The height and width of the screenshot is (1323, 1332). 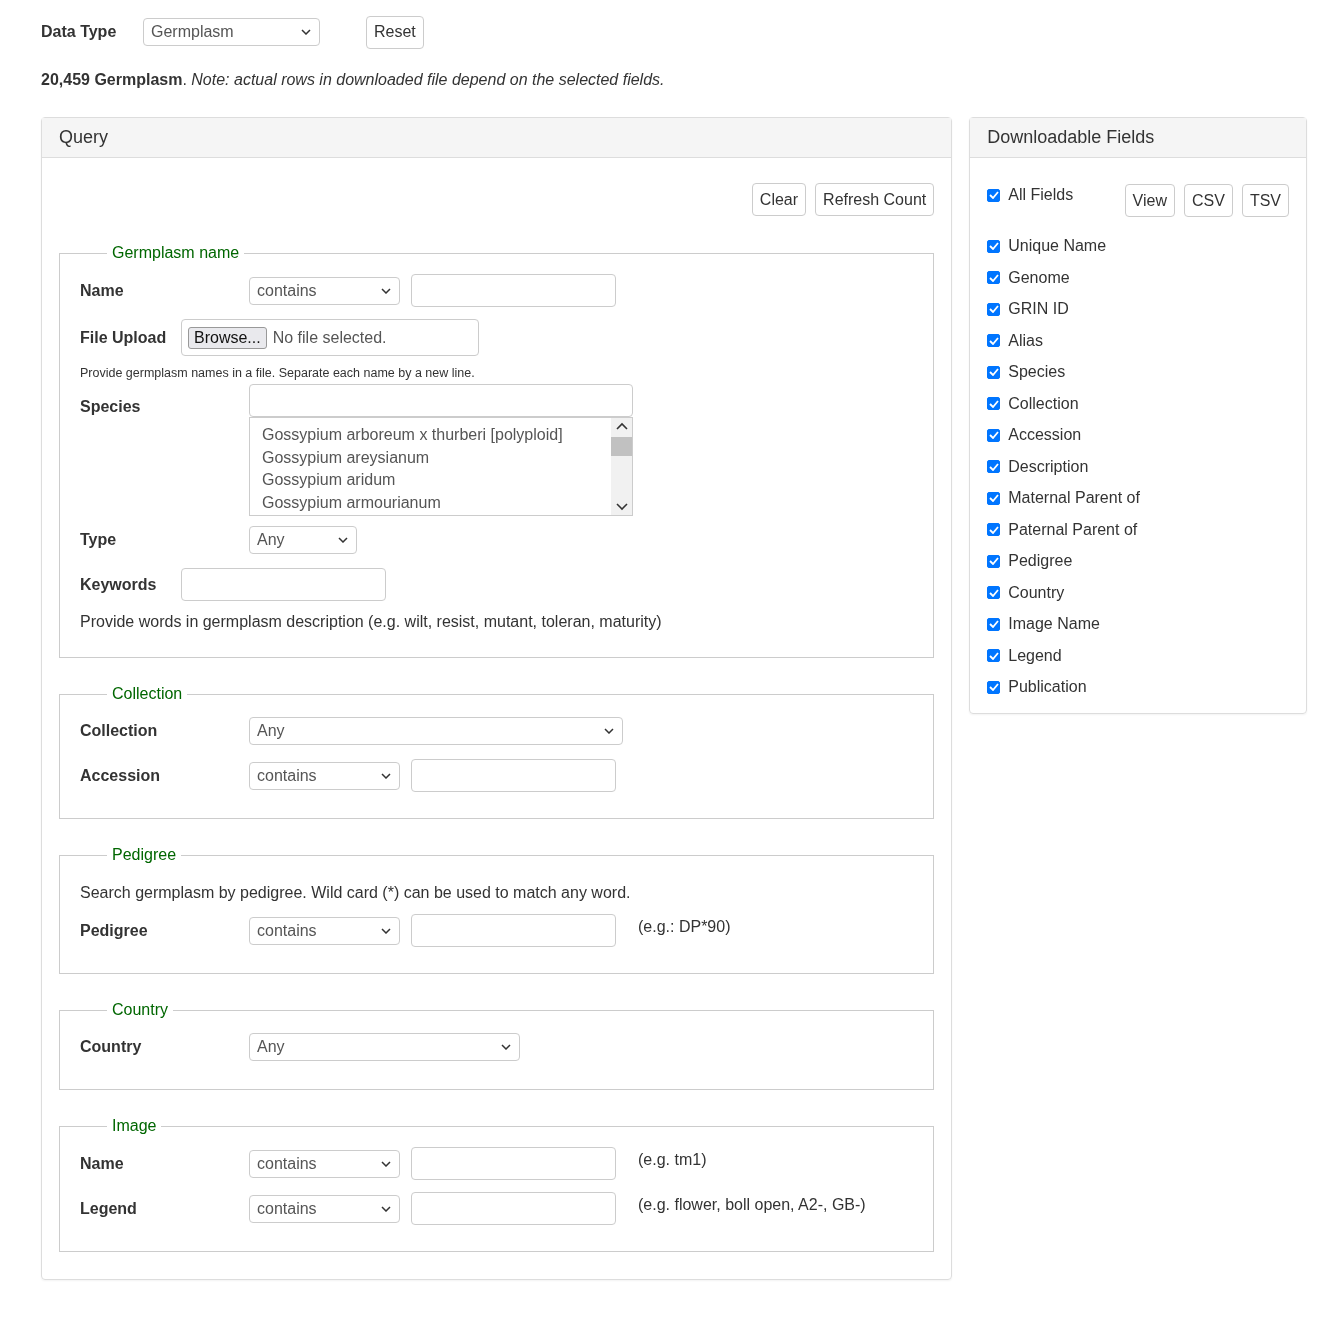 I want to click on query-button: Clear, so click(x=779, y=199).